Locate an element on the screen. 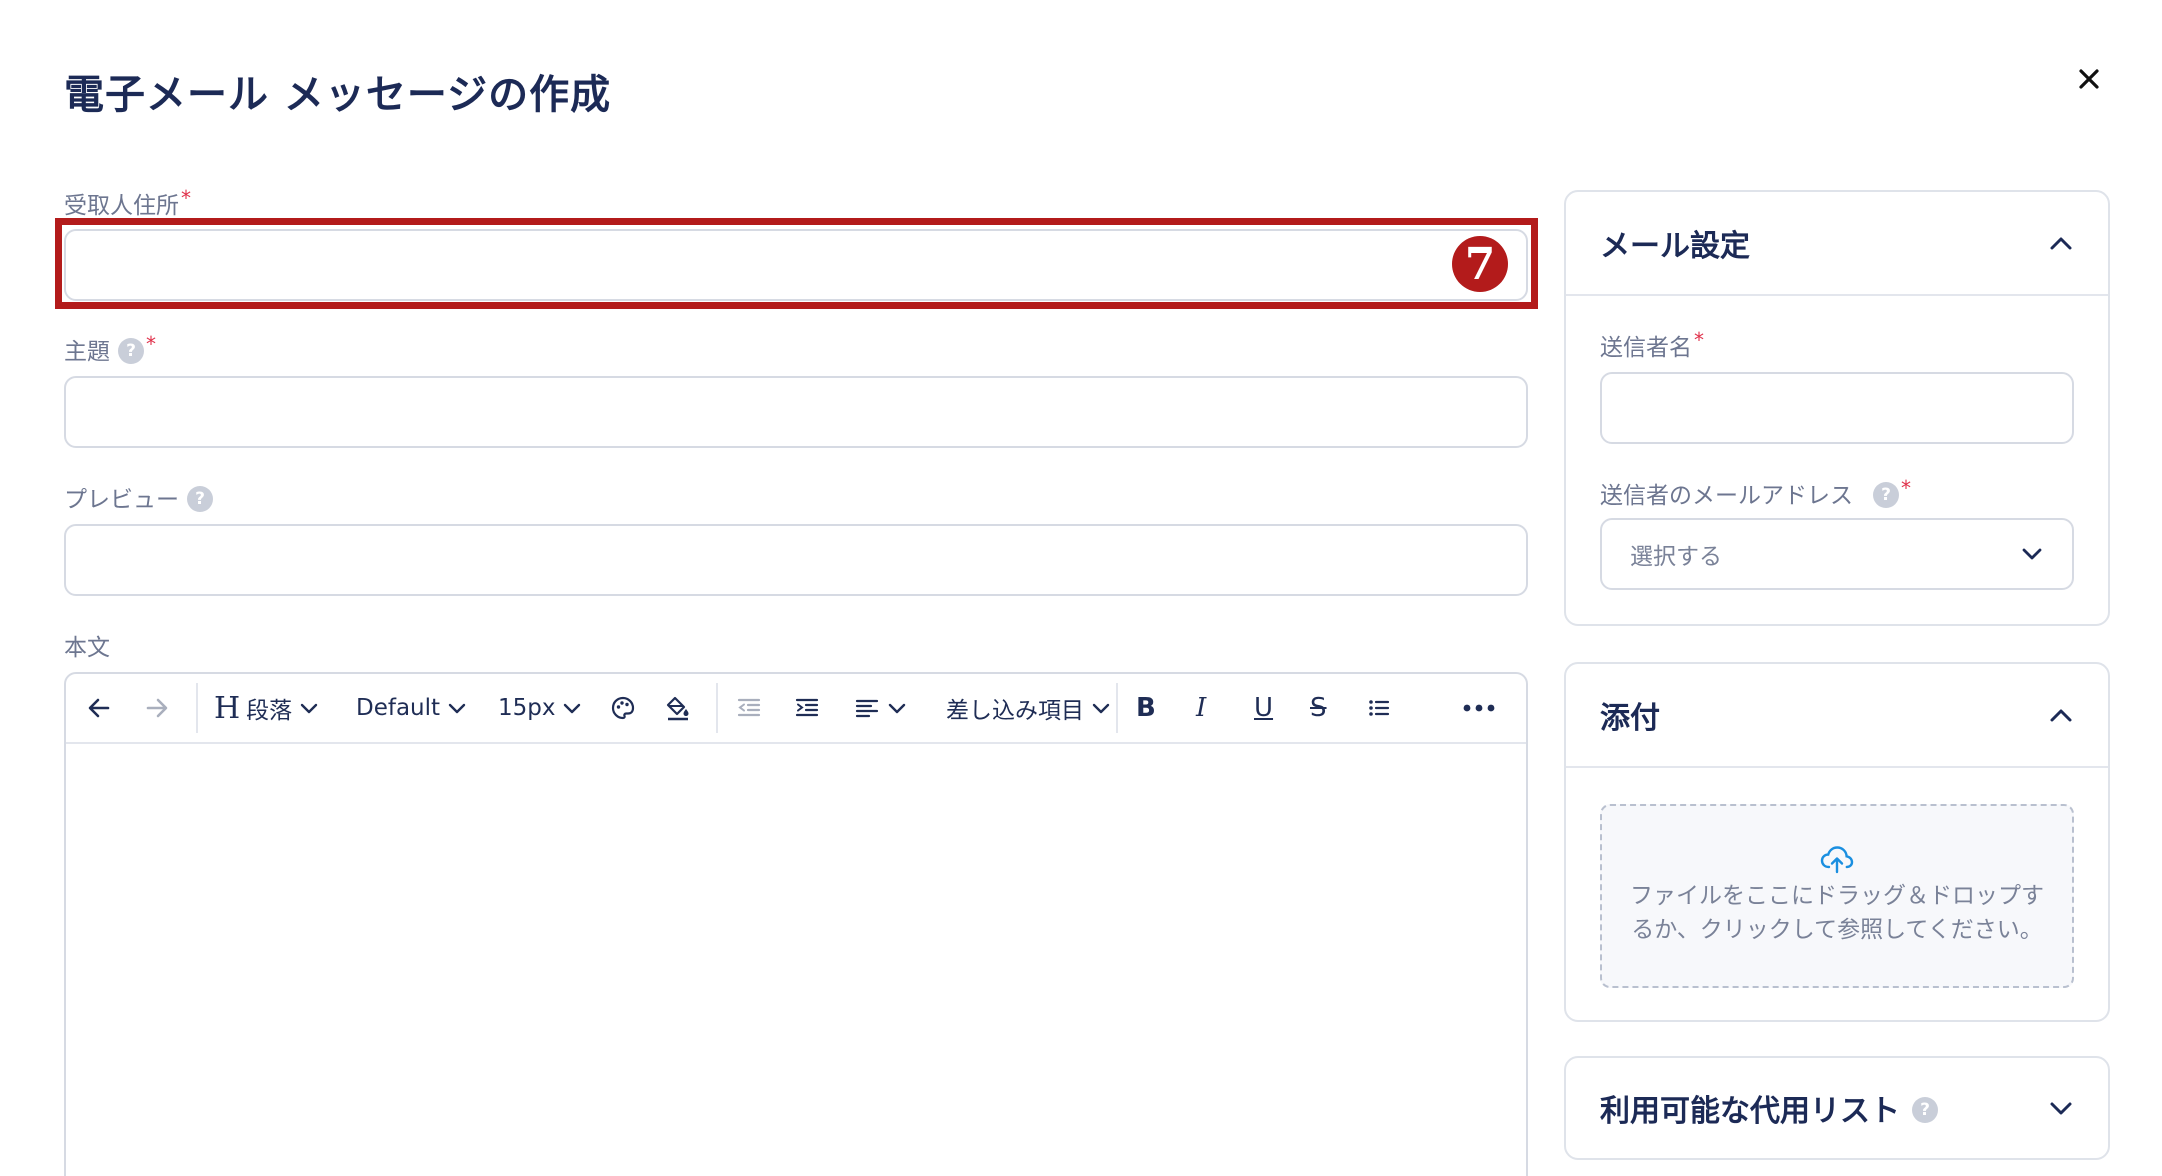 Image resolution: width=2162 pixels, height=1176 pixels. paint-bucket-icon is located at coordinates (677, 708).